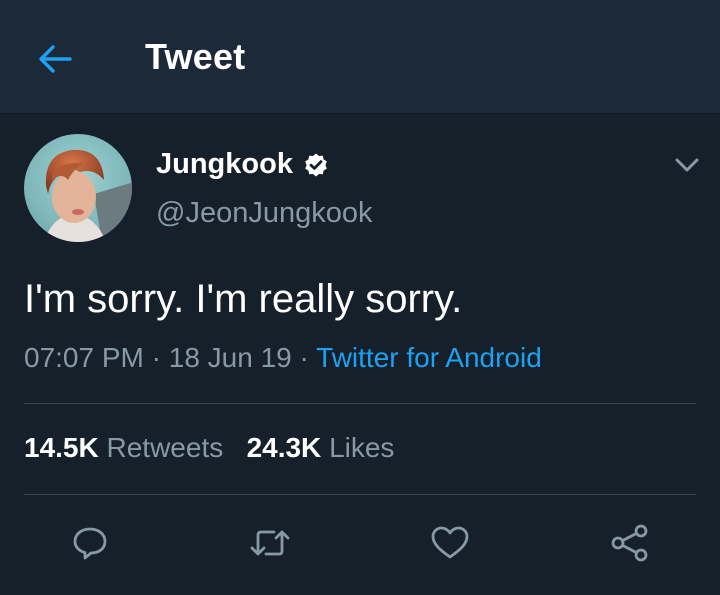 The height and width of the screenshot is (595, 720). Describe the element at coordinates (429, 357) in the screenshot. I see `tweet-source-link: Twitter for Android` at that location.